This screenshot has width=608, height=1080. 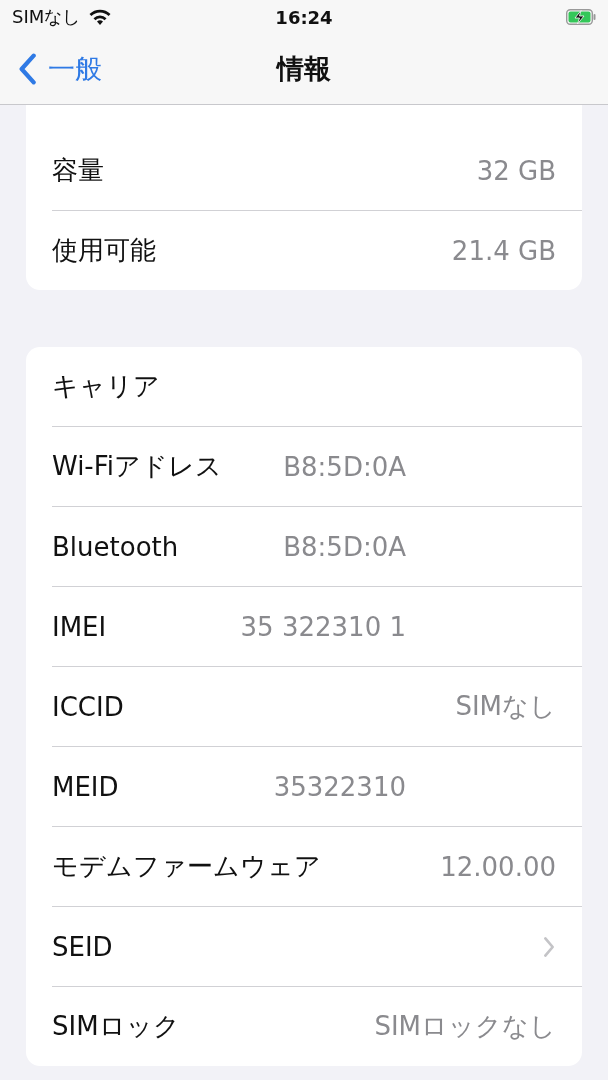 What do you see at coordinates (79, 626) in the screenshot?
I see `row-label: IMEI` at bounding box center [79, 626].